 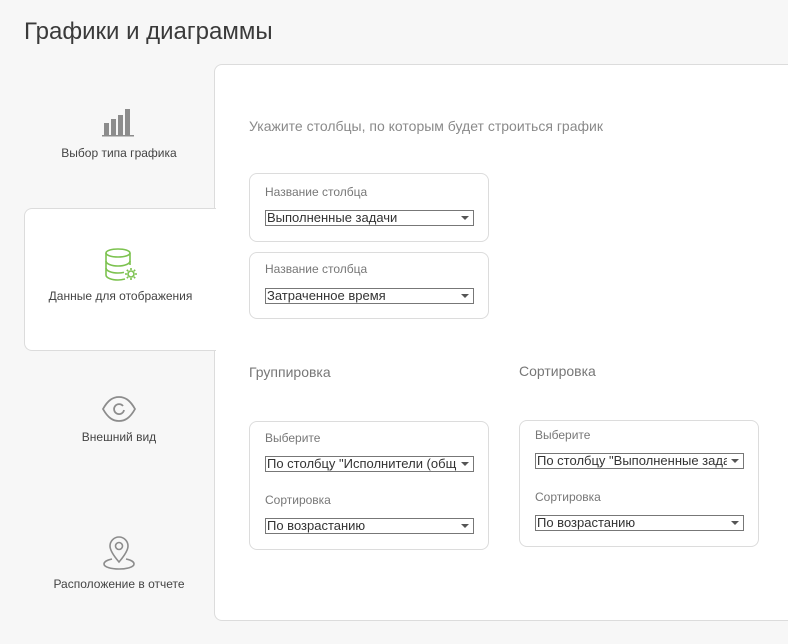 What do you see at coordinates (557, 371) in the screenshot?
I see `sorting-title: Сортировка` at bounding box center [557, 371].